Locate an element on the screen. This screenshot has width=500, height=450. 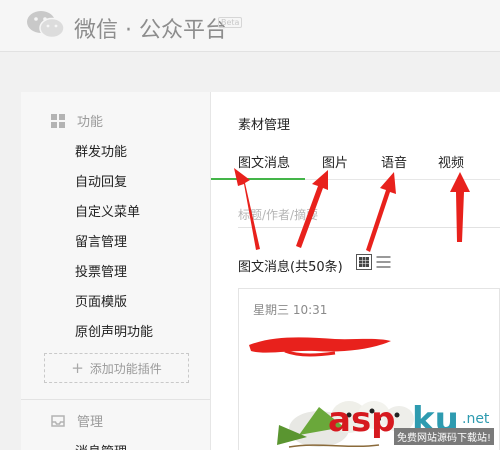
watermark-tagline: 免费网站源码下载站! is located at coordinates (443, 436).